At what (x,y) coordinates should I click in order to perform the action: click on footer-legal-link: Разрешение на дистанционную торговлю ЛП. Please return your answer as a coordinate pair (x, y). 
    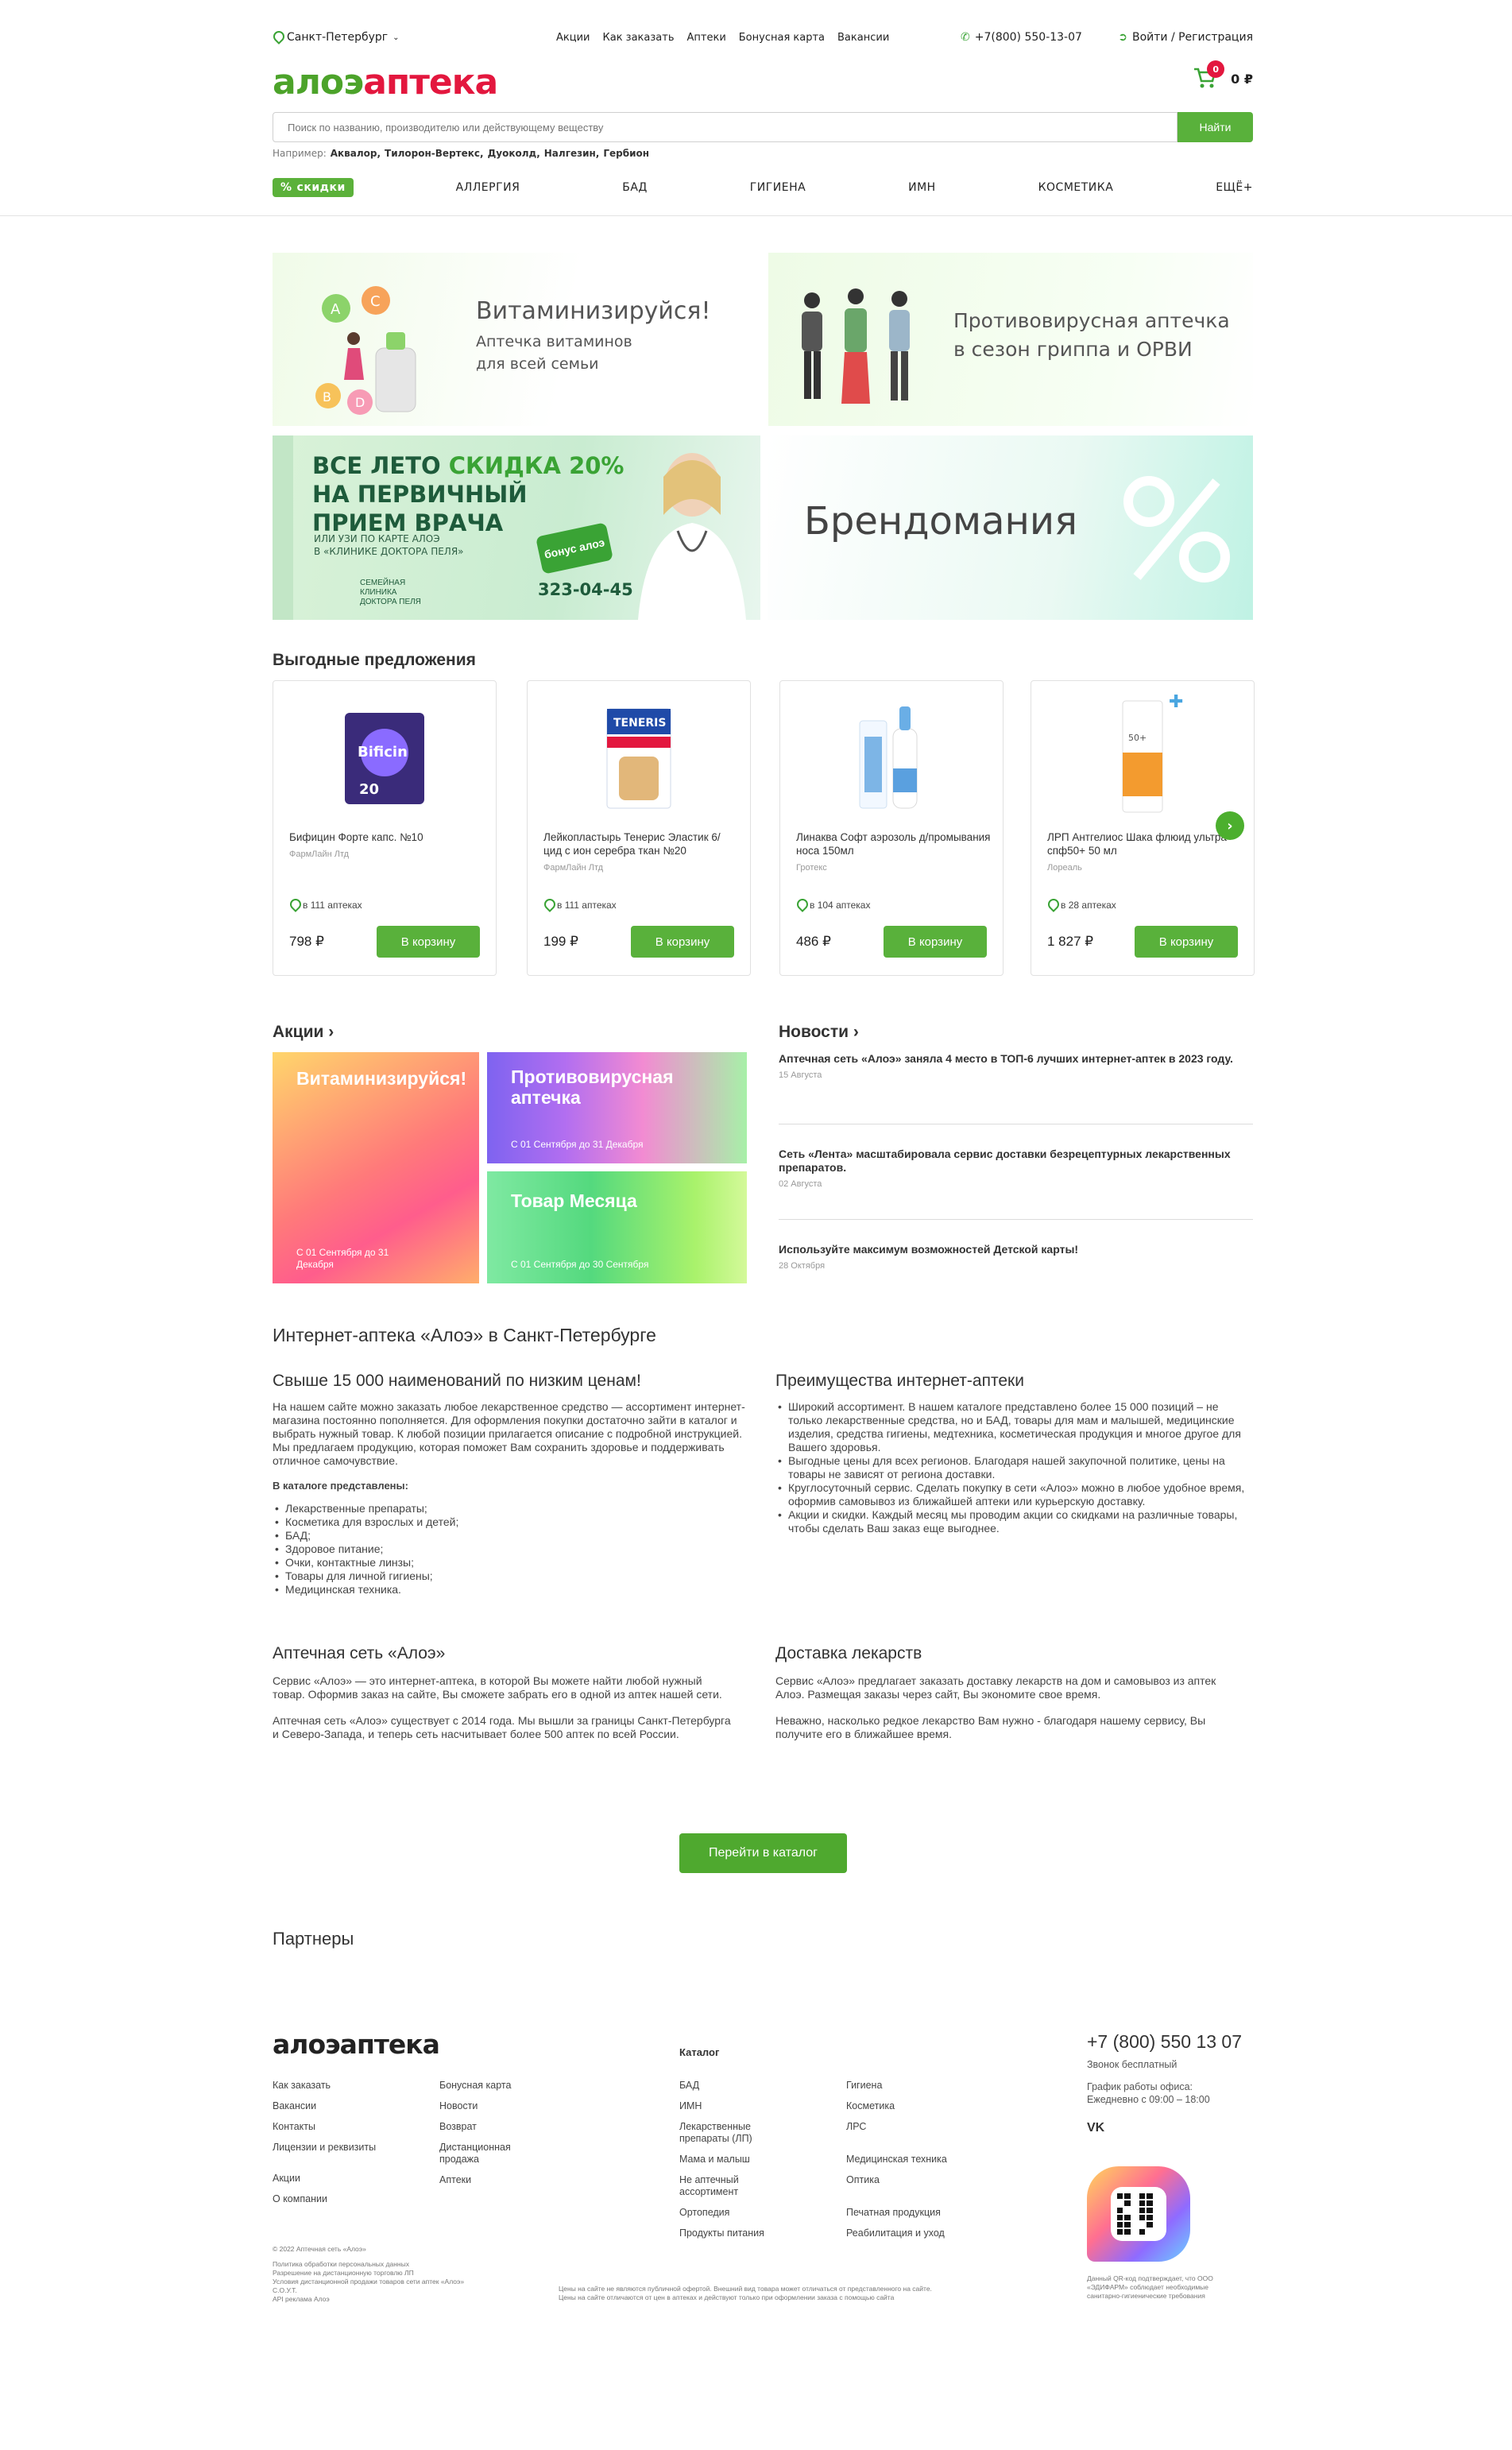
    Looking at the image, I should click on (380, 2274).